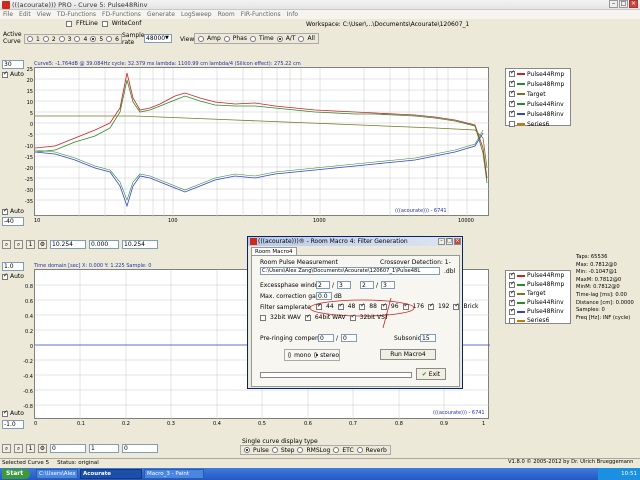 This screenshot has height=480, width=640. Describe the element at coordinates (538, 84) in the screenshot. I see `legend-top-item: Pulse48Rmp` at that location.